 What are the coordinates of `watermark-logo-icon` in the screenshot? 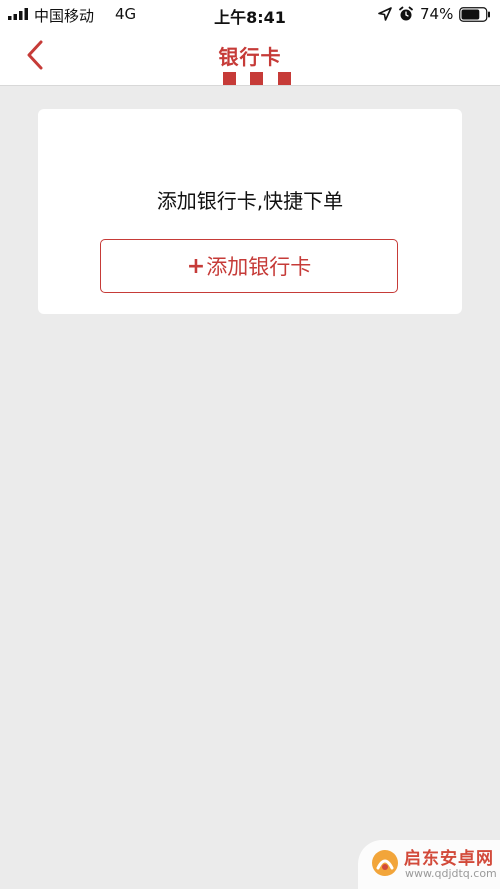 It's located at (385, 863).